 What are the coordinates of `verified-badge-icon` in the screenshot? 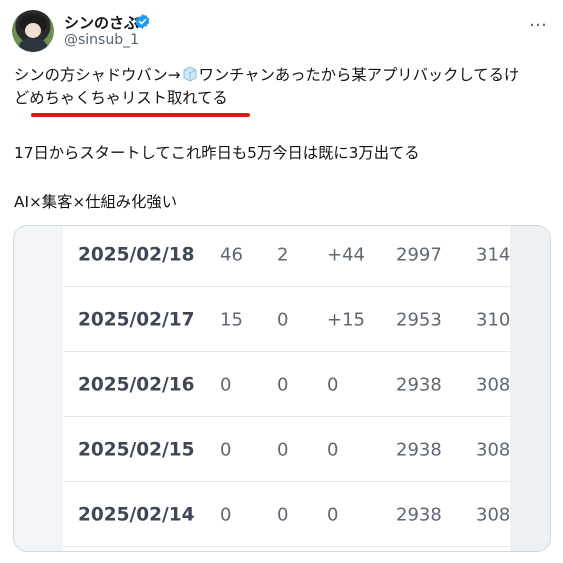 It's located at (142, 21).